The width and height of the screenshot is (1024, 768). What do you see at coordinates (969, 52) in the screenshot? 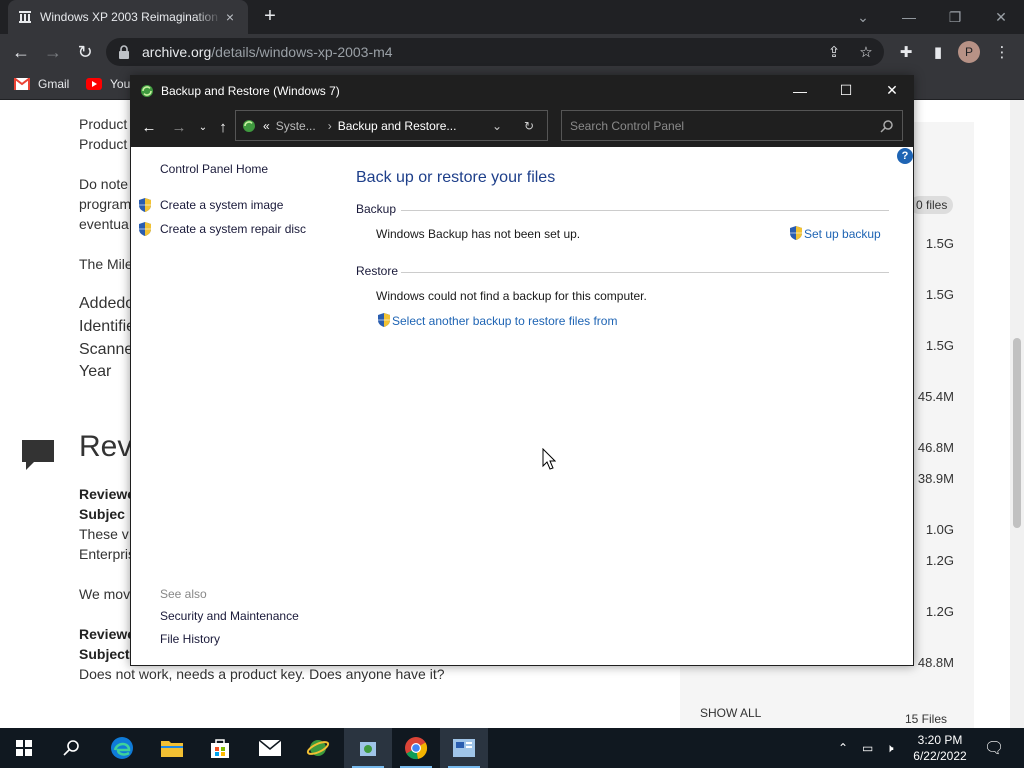
I see `profile-avatar: P` at bounding box center [969, 52].